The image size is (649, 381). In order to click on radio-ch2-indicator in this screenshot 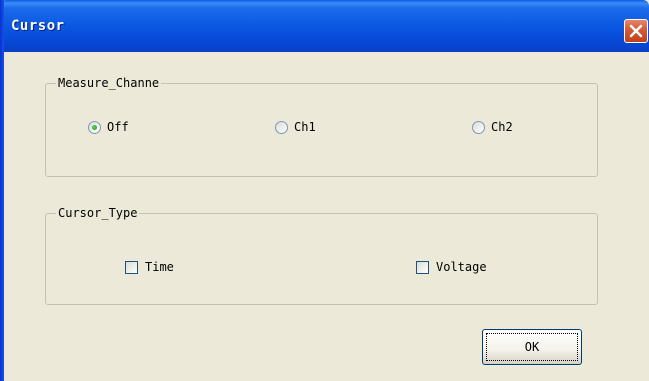, I will do `click(478, 127)`.